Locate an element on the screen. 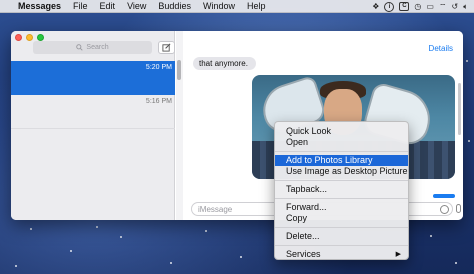 Image resolution: width=474 pixels, height=274 pixels. conversation-time: 5:20 PM is located at coordinates (158, 67).